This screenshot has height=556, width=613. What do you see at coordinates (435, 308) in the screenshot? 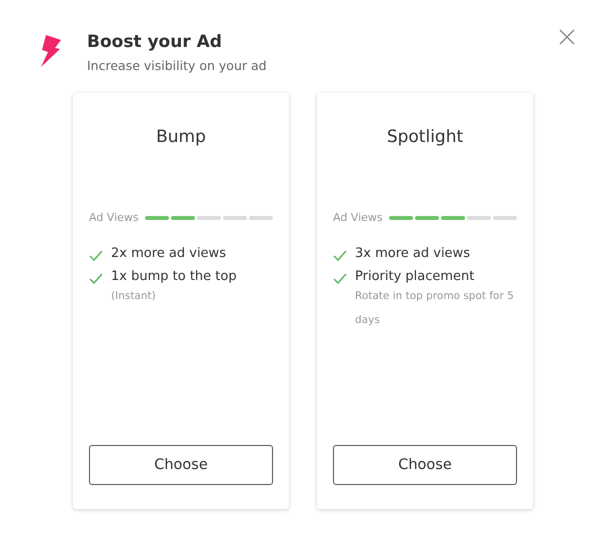
I see `feature-note: Rotate in top promo spot for 5 days` at bounding box center [435, 308].